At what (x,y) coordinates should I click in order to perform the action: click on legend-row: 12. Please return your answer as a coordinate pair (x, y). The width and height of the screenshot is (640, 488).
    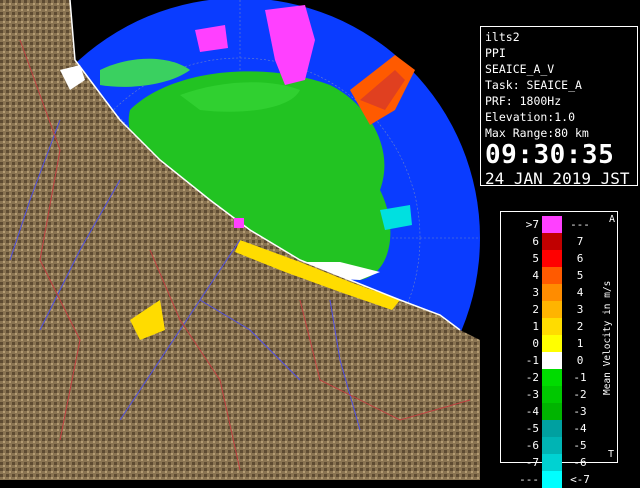
    Looking at the image, I should click on (551, 326).